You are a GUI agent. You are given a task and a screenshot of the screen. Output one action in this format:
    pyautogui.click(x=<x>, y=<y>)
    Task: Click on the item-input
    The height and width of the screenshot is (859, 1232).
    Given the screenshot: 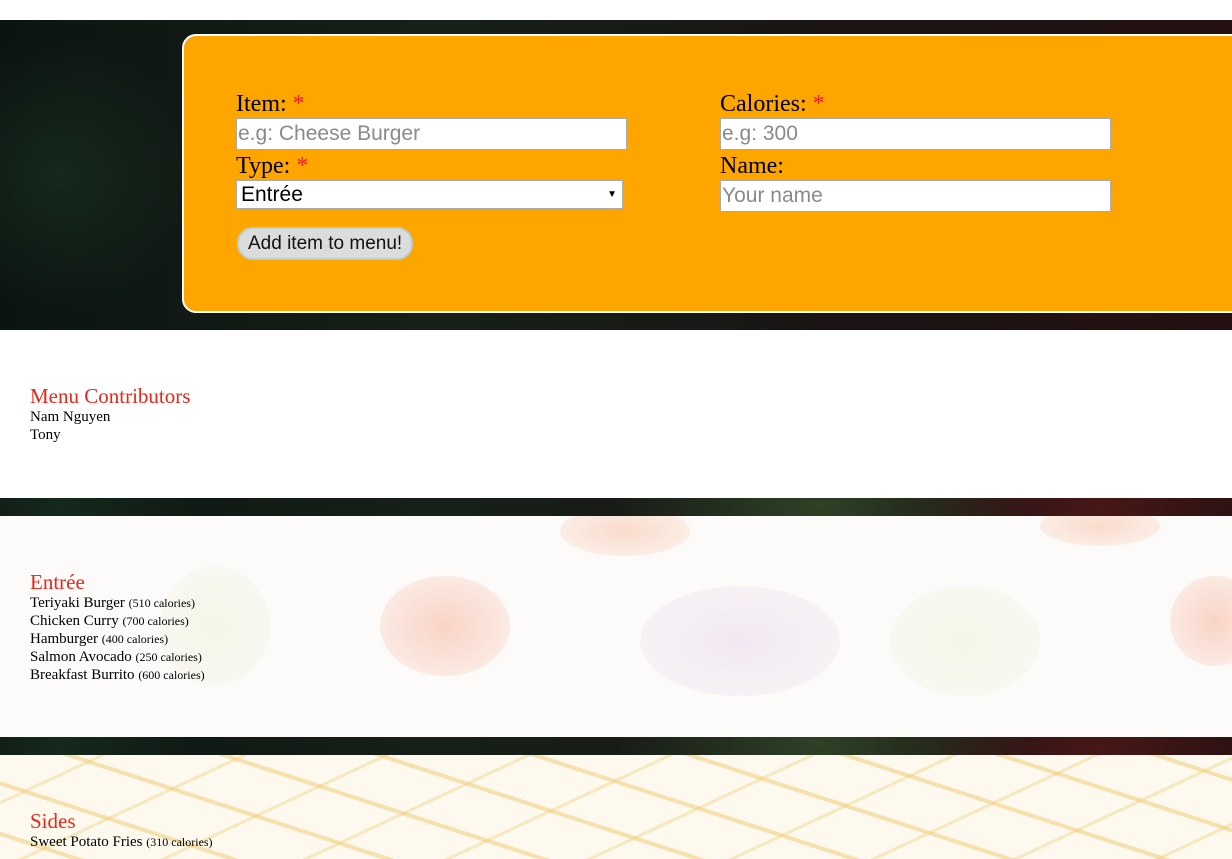 What is the action you would take?
    pyautogui.click(x=431, y=134)
    